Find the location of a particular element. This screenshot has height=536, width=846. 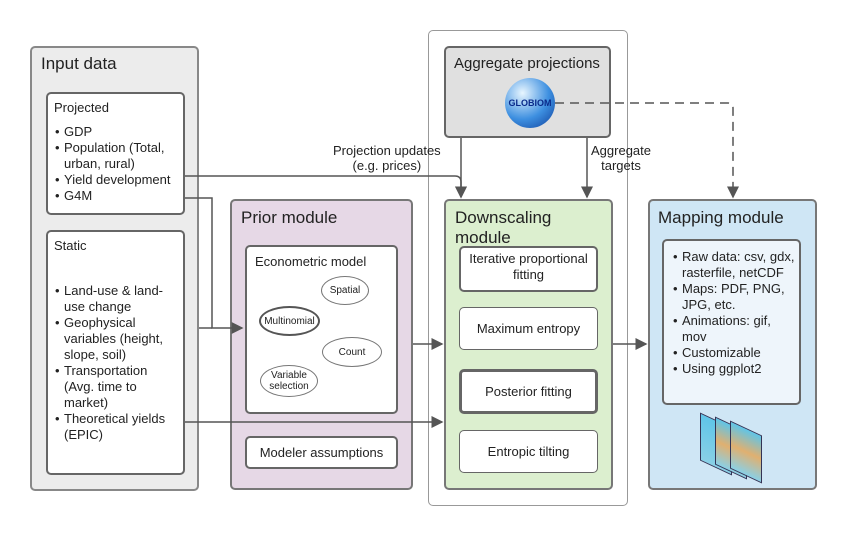

arrow-g4m-to-prior is located at coordinates (214, 265).